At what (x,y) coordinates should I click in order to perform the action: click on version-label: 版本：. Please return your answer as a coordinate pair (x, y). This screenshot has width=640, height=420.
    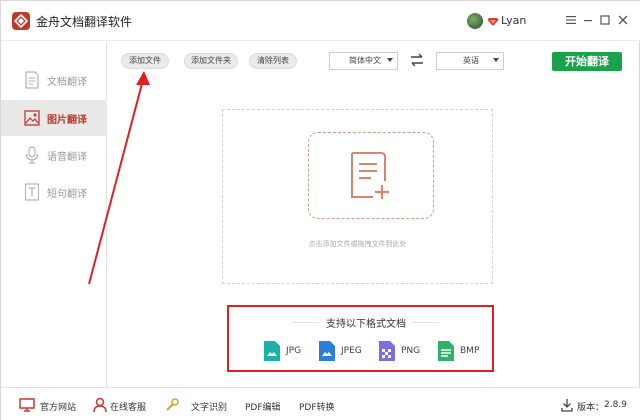
    Looking at the image, I should click on (591, 408).